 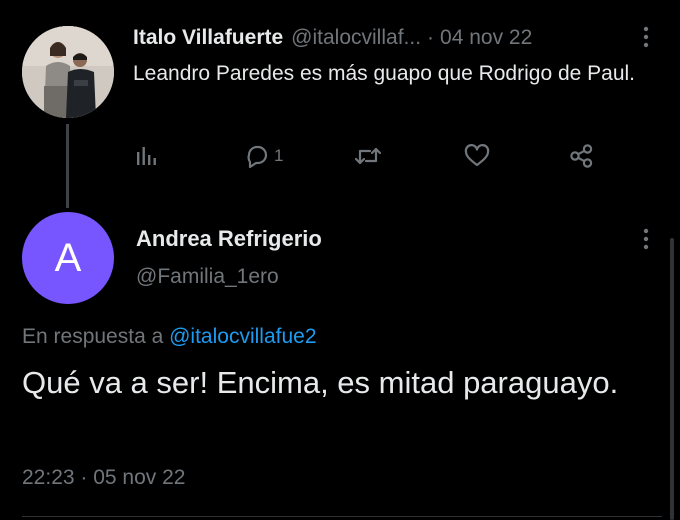 I want to click on analytics-icon, so click(x=146, y=156).